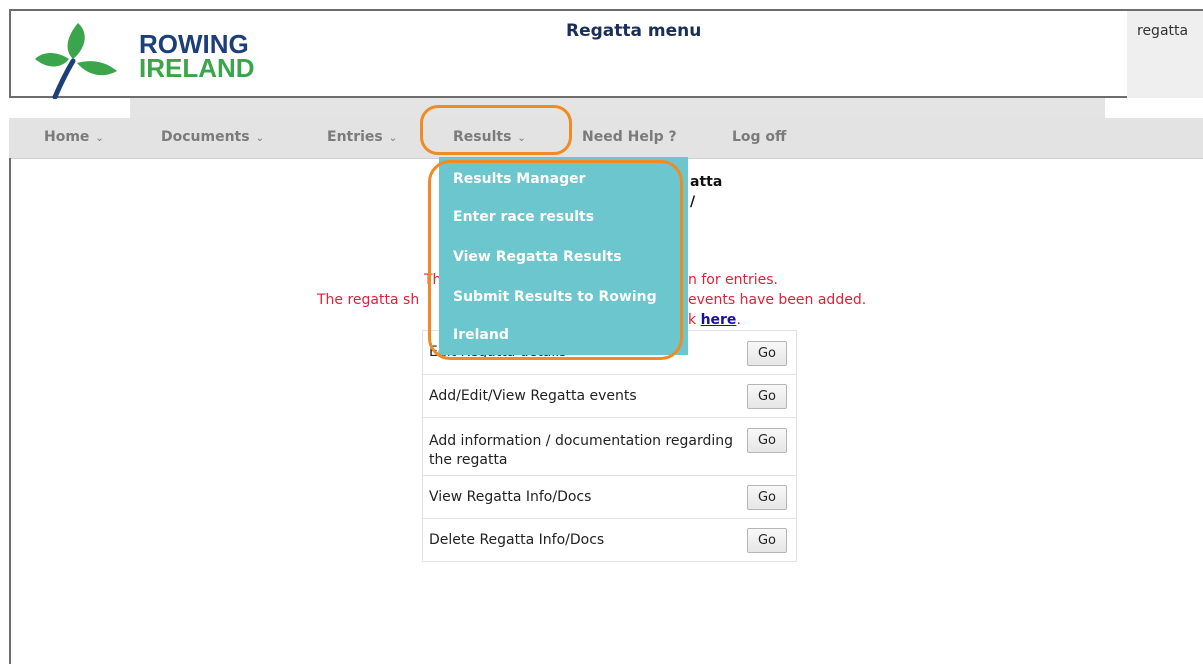 Image resolution: width=1203 pixels, height=664 pixels. What do you see at coordinates (510, 497) in the screenshot?
I see `row-label: View Regatta Info/Docs` at bounding box center [510, 497].